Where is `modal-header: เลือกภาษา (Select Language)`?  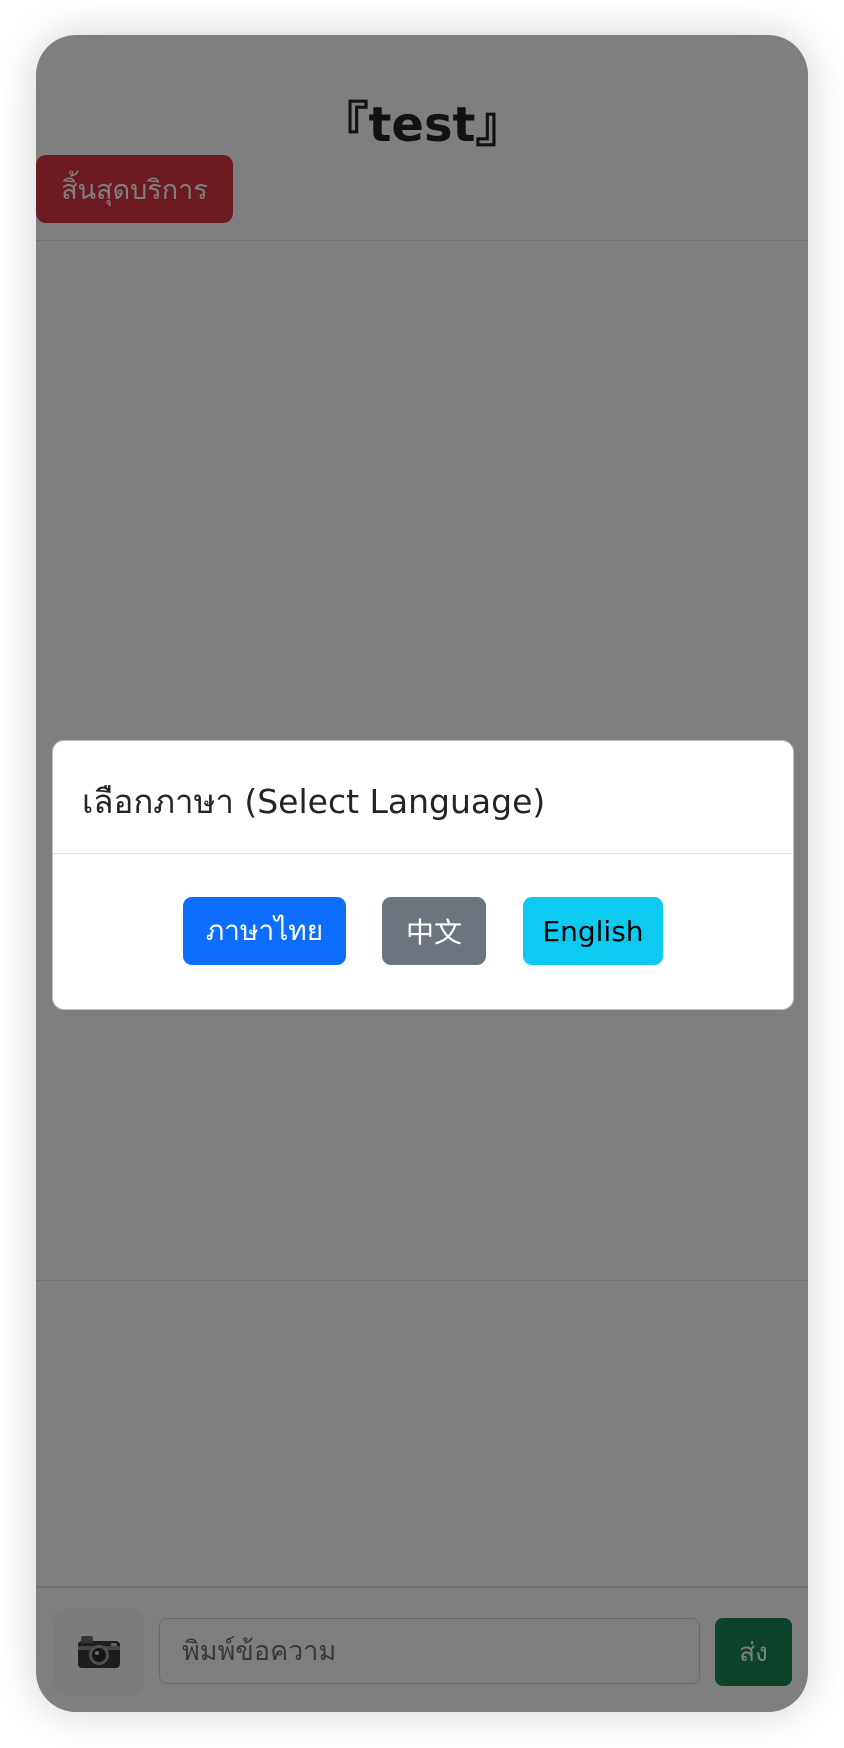
modal-header: เลือกภาษา (Select Language) is located at coordinates (423, 797).